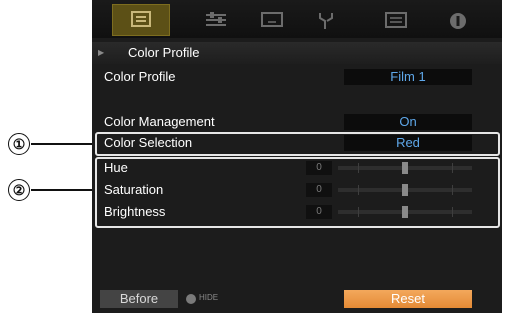 The image size is (513, 313). What do you see at coordinates (408, 77) in the screenshot?
I see `color-profile-value: Film 1` at bounding box center [408, 77].